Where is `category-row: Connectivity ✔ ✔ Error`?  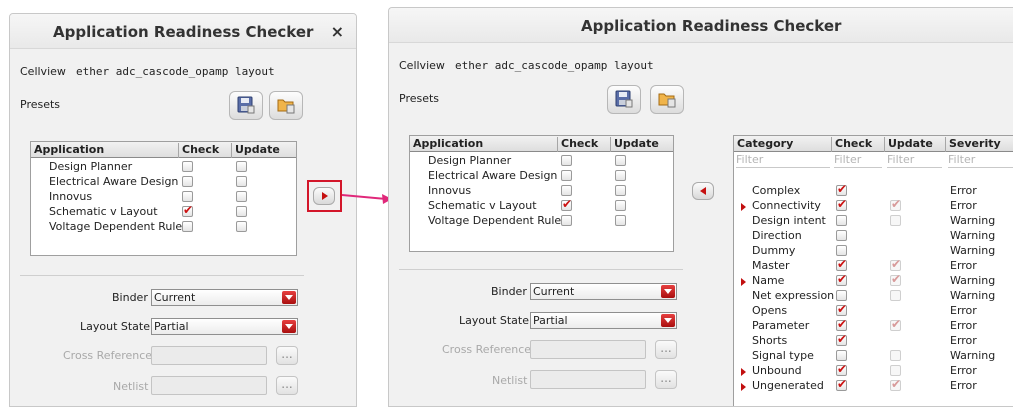
category-row: Connectivity ✔ ✔ Error is located at coordinates (873, 205).